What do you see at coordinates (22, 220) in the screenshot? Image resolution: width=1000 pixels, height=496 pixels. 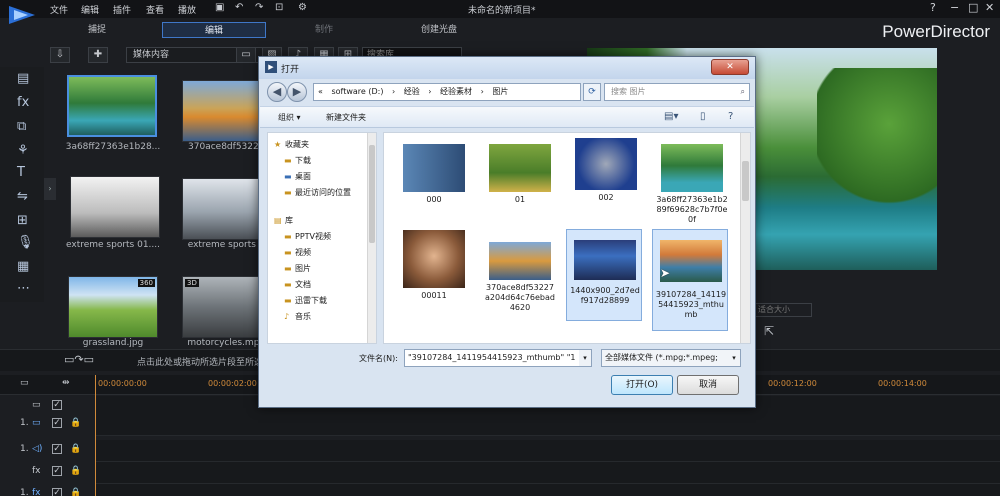 I see `audio-mixing-icon: ⊞` at bounding box center [22, 220].